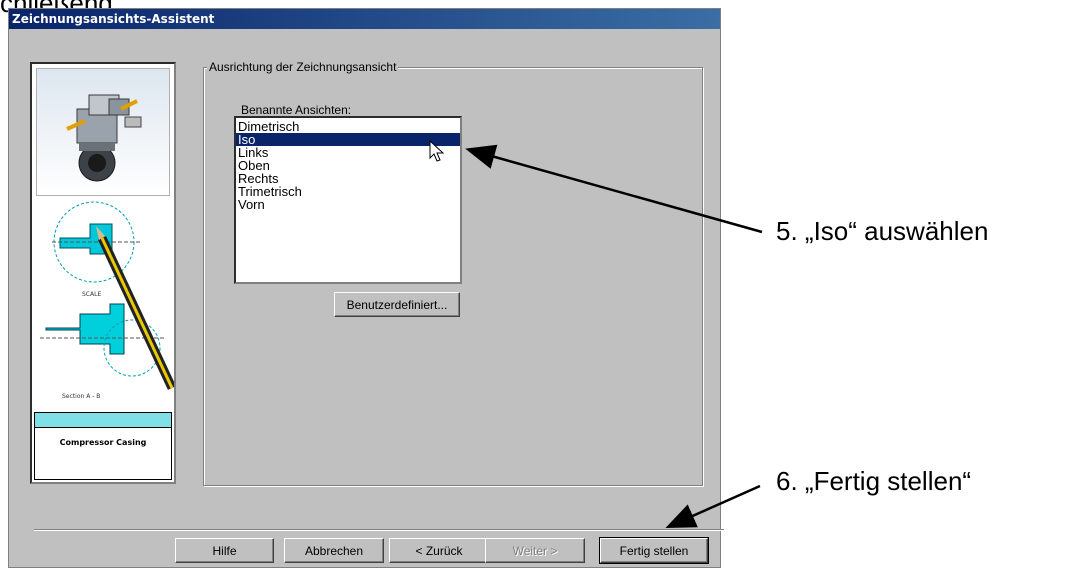  Describe the element at coordinates (882, 231) in the screenshot. I see `step5-annotation: 5. „Iso“ auswählen` at that location.